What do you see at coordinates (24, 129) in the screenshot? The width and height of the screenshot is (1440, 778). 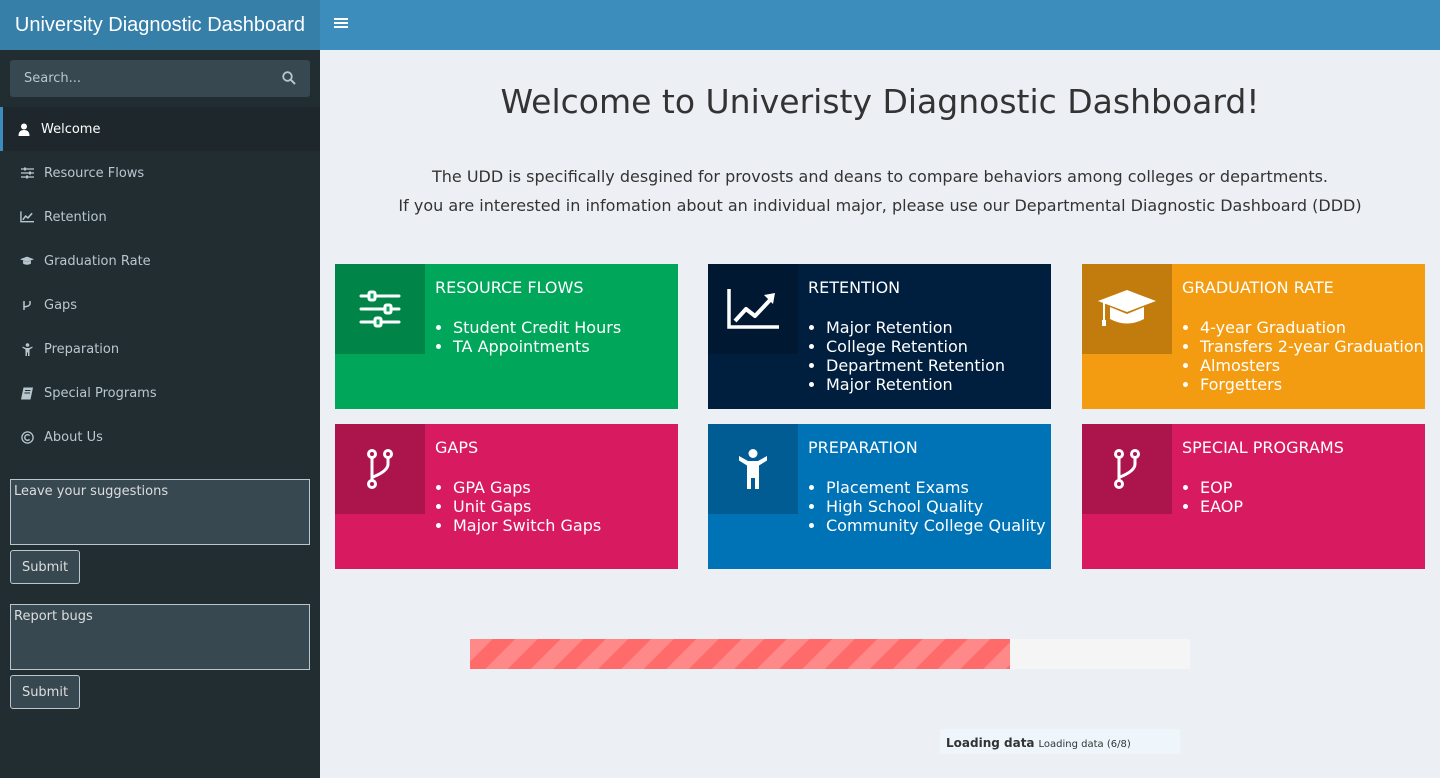 I see `user-icon` at bounding box center [24, 129].